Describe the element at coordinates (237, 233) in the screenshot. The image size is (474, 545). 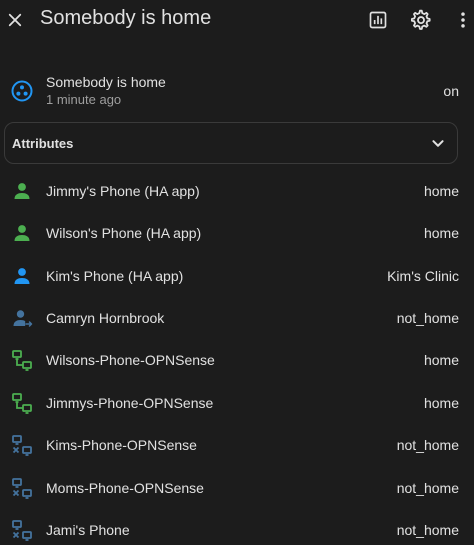
I see `entity-row: Wilson's Phone (HA app) home` at that location.